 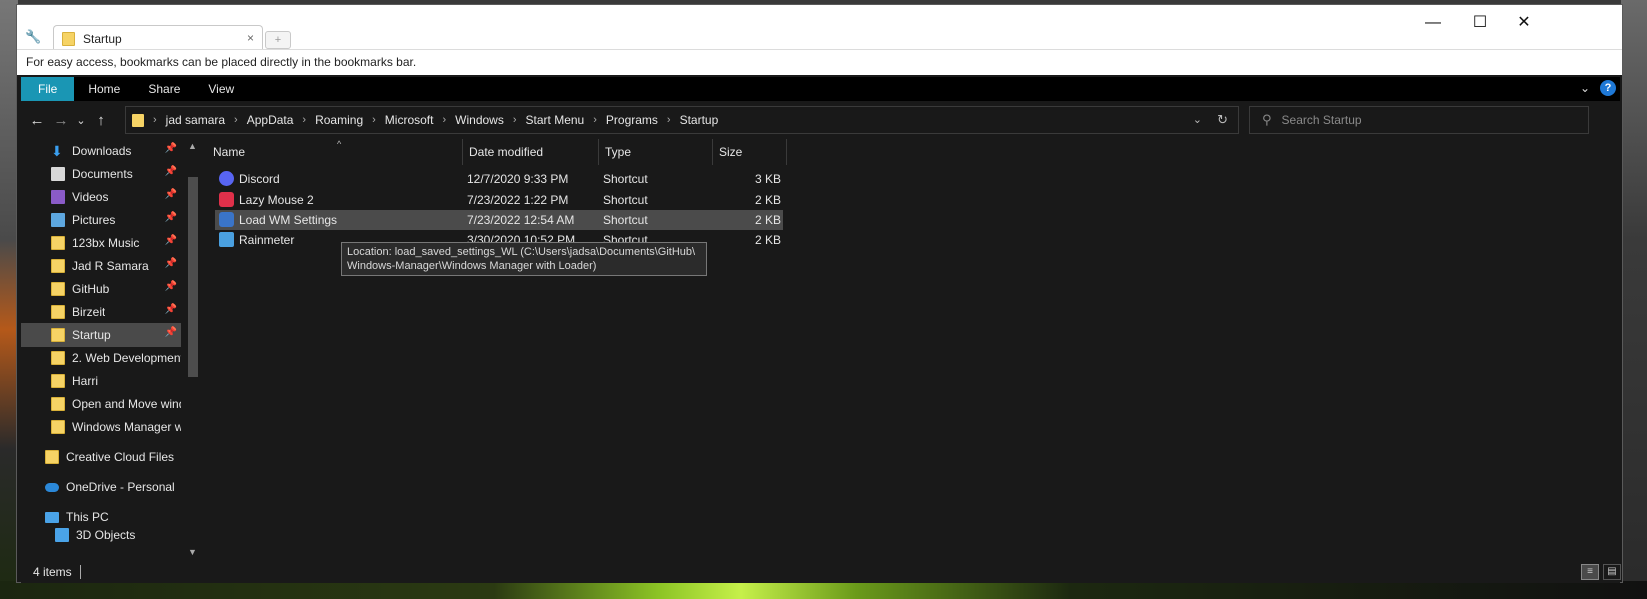 I want to click on sidebar-item-open-and-move: Open and Move wind, so click(x=101, y=404).